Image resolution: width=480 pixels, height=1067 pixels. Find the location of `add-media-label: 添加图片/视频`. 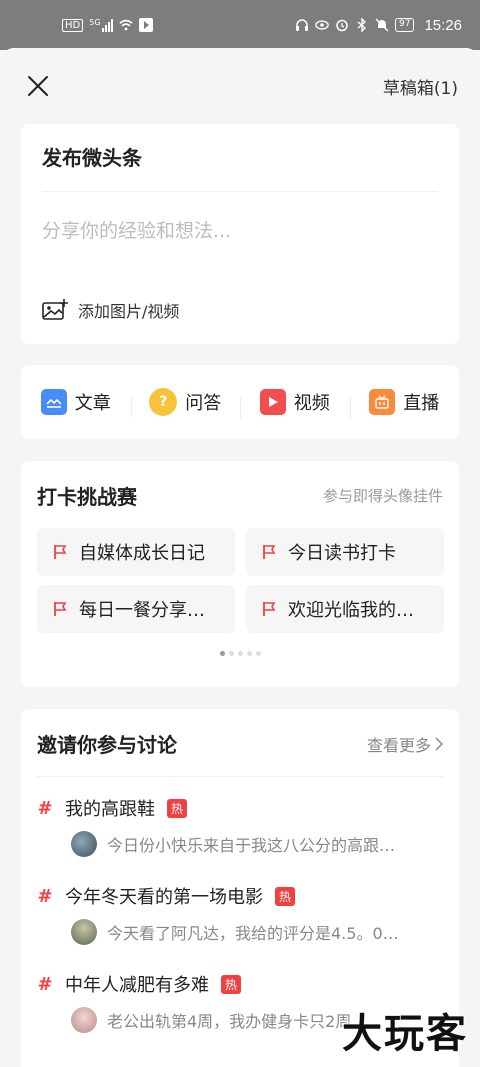

add-media-label: 添加图片/视频 is located at coordinates (129, 311).